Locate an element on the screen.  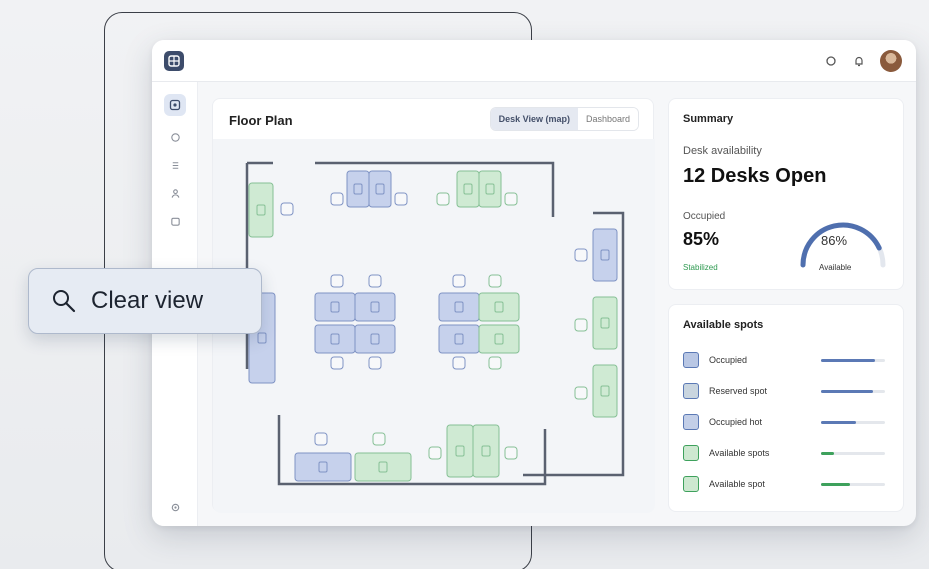
sidebar-item-calendar is located at coordinates (175, 221).